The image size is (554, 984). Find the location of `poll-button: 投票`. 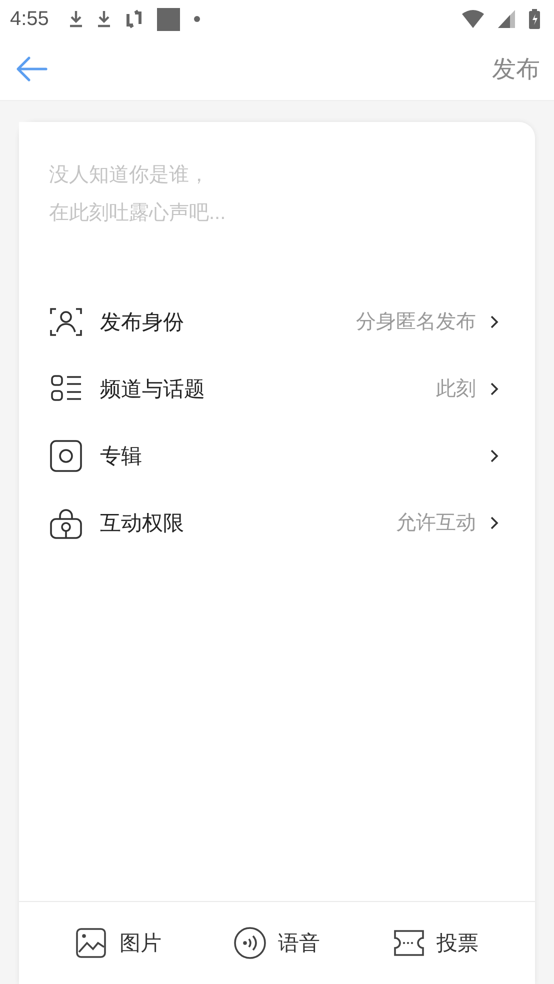

poll-button: 投票 is located at coordinates (435, 943).